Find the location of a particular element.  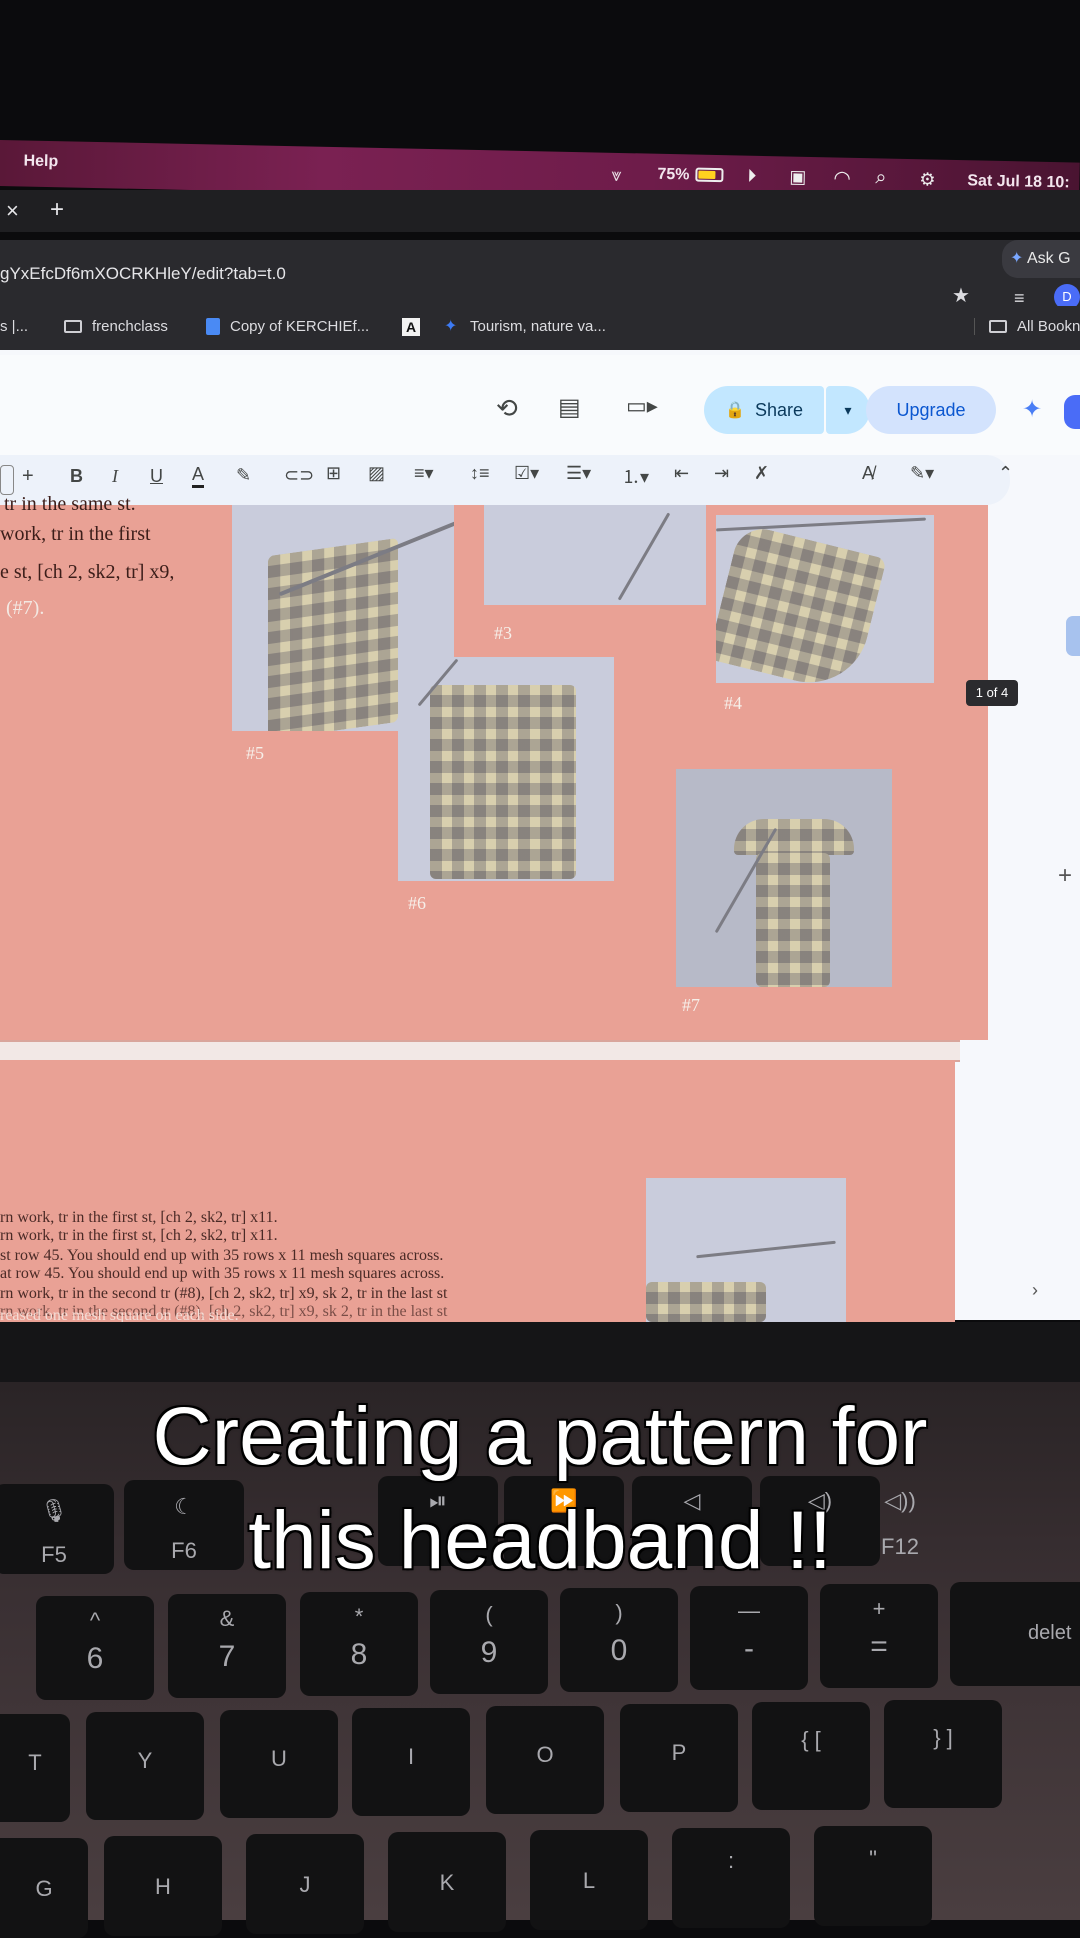

increase-font-icon: + is located at coordinates (28, 476).